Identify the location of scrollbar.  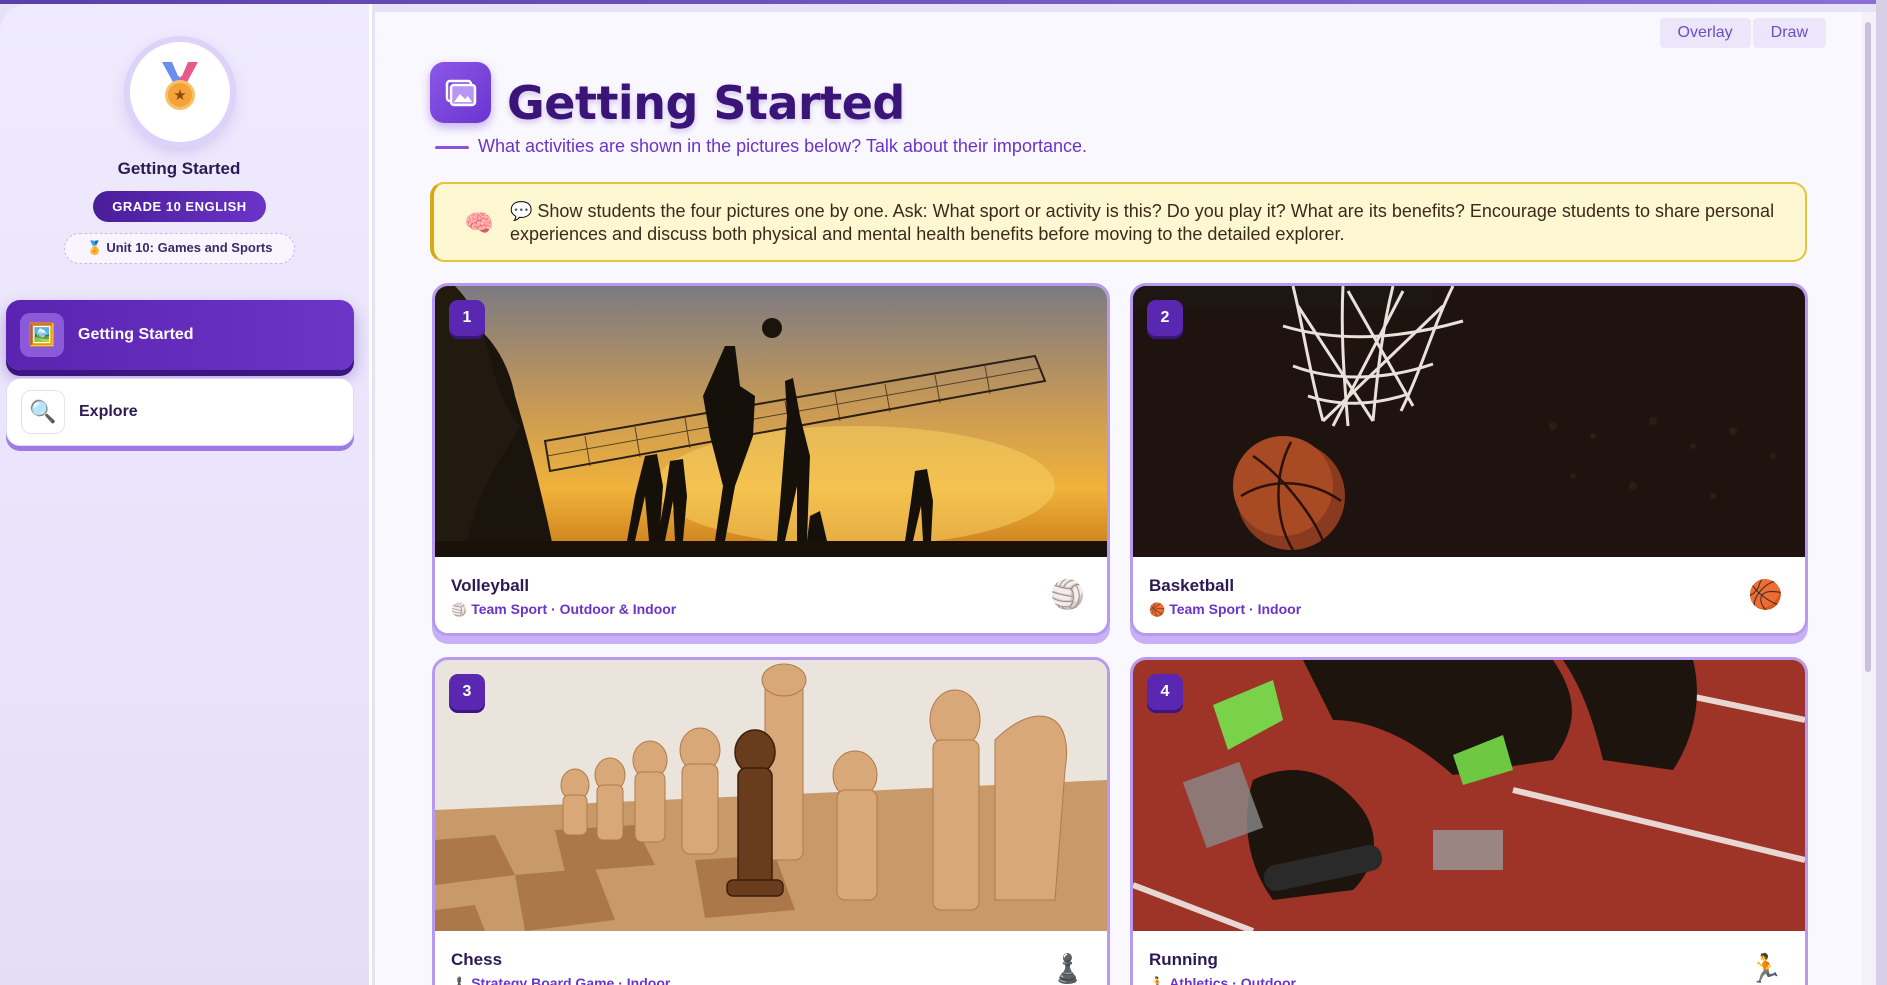
(1869, 498).